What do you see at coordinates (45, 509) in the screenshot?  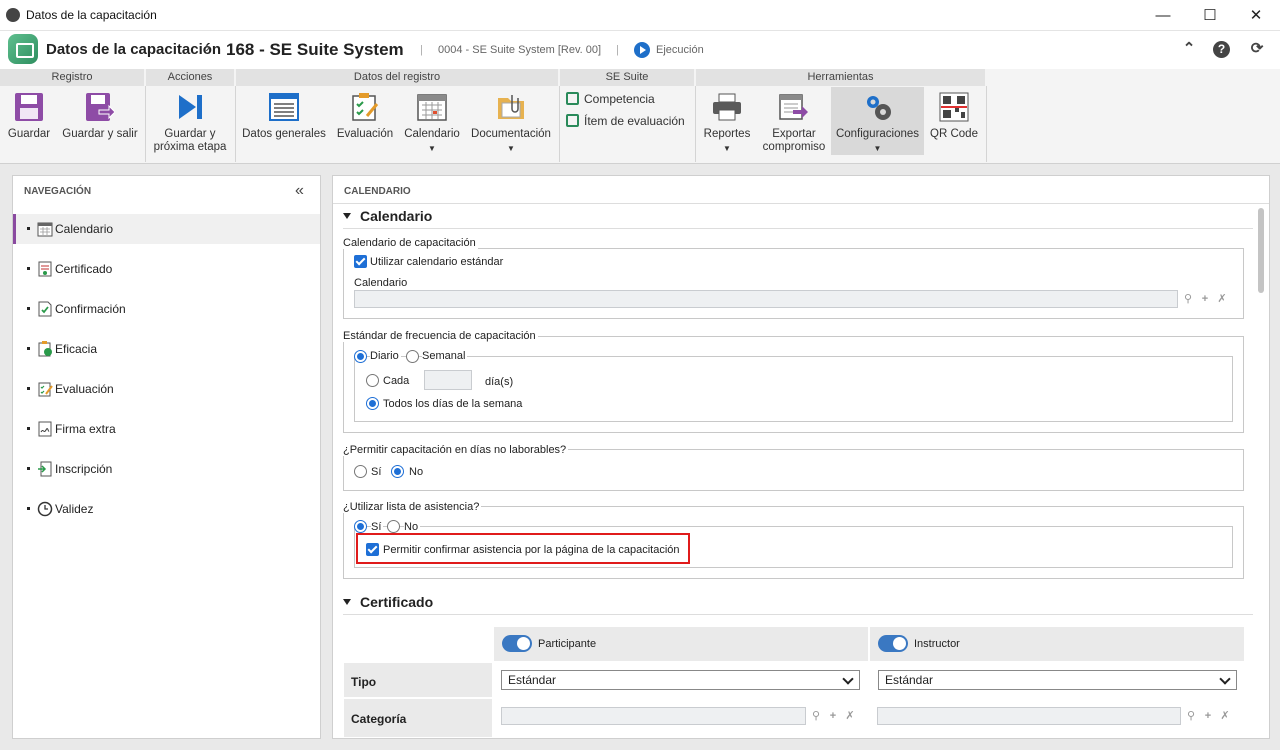 I see `clock-icon` at bounding box center [45, 509].